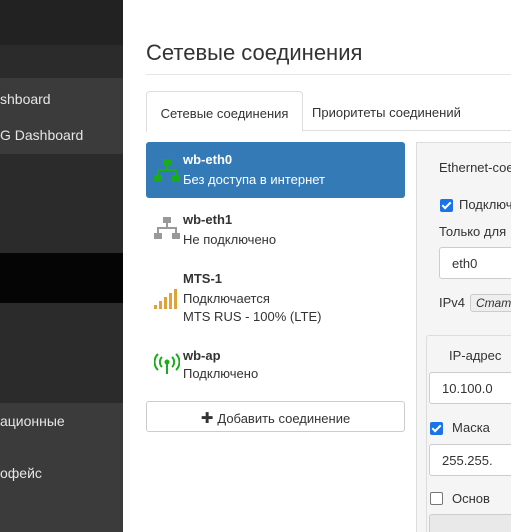  What do you see at coordinates (165, 299) in the screenshot?
I see `signal-bars-icon` at bounding box center [165, 299].